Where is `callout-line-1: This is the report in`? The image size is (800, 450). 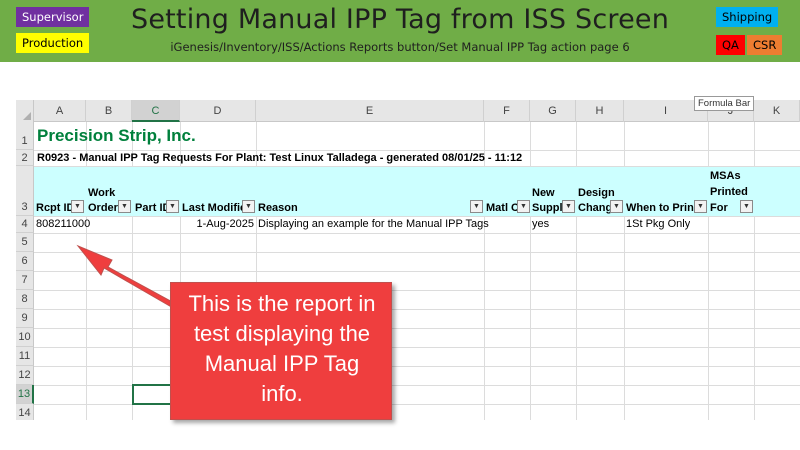 callout-line-1: This is the report in is located at coordinates (282, 303).